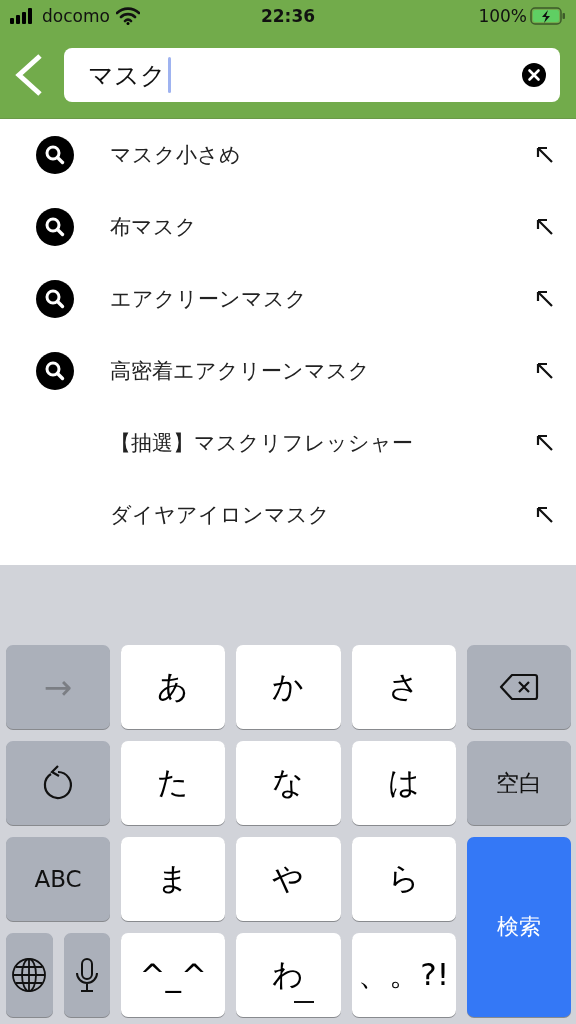 Image resolution: width=576 pixels, height=1024 pixels. Describe the element at coordinates (29, 75) in the screenshot. I see `back-icon` at that location.